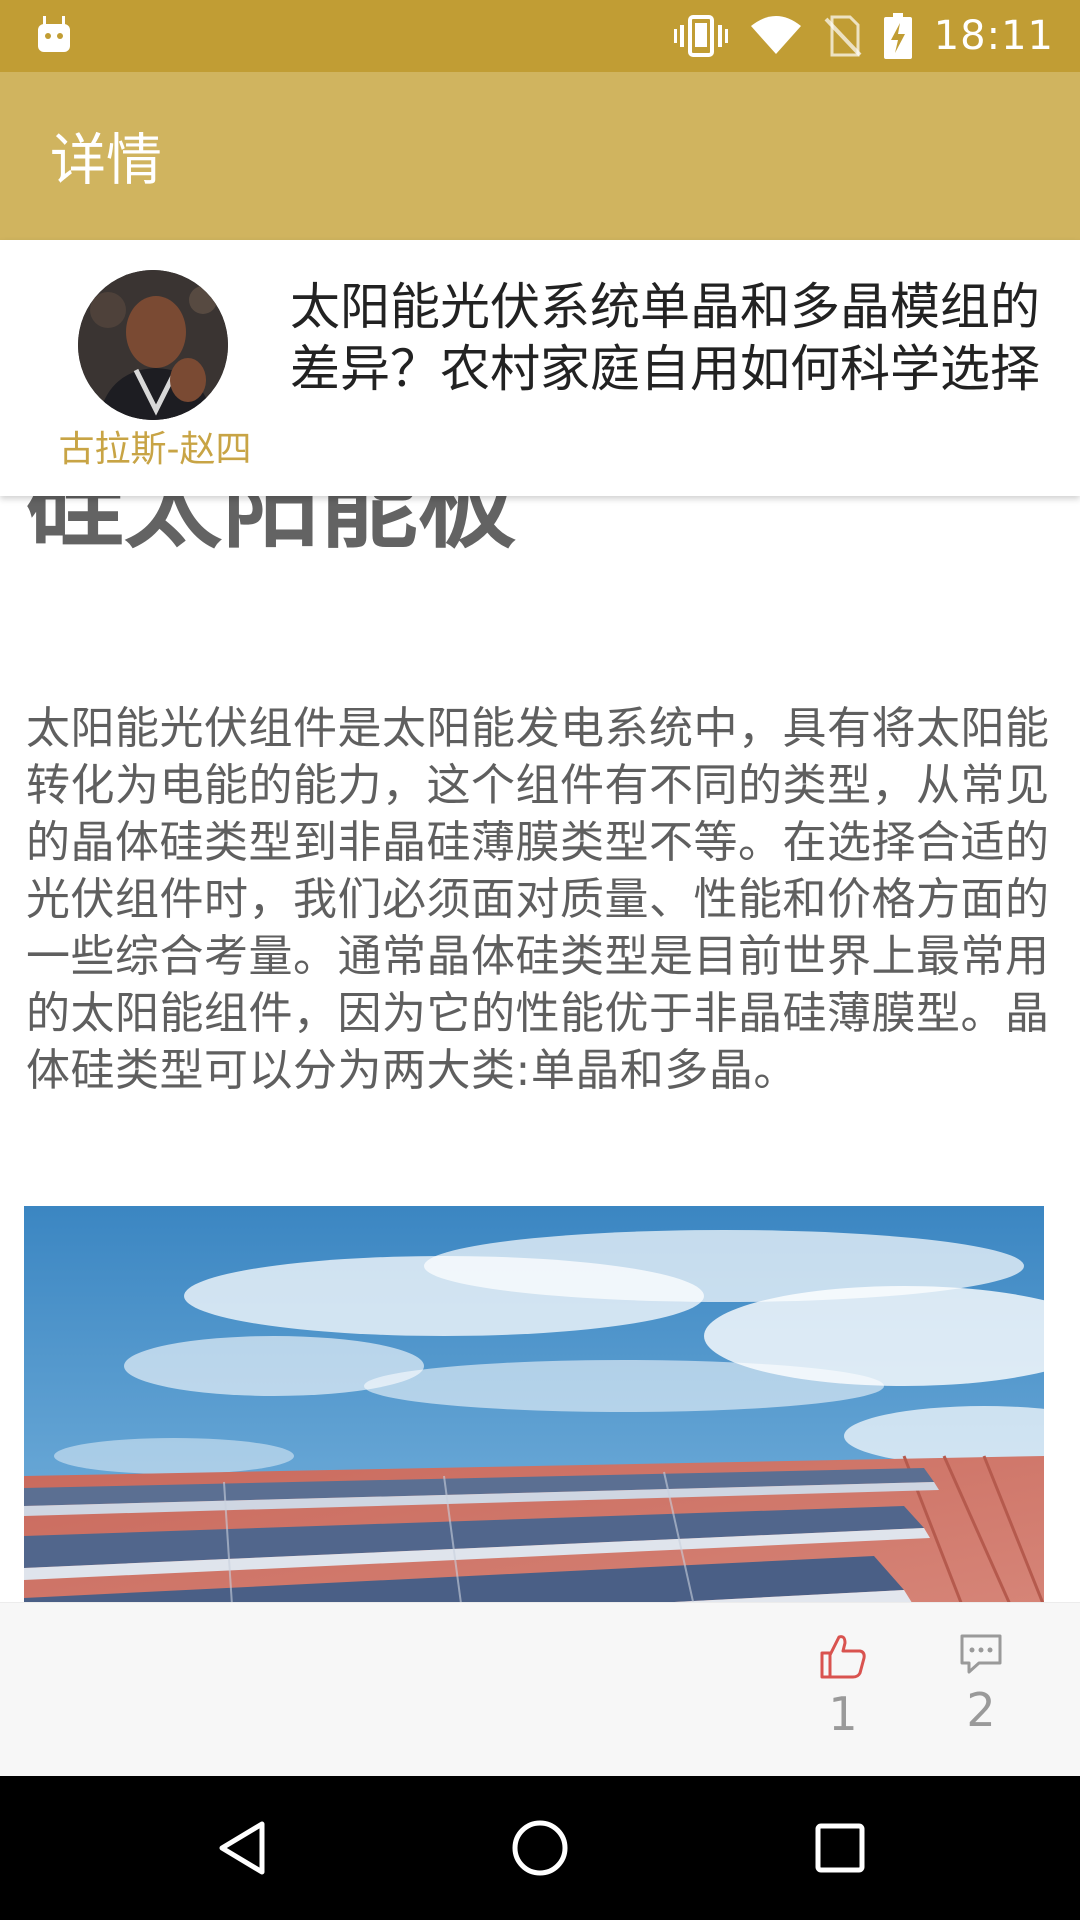 The image size is (1080, 1920). Describe the element at coordinates (775, 35) in the screenshot. I see `wifi-icon` at that location.